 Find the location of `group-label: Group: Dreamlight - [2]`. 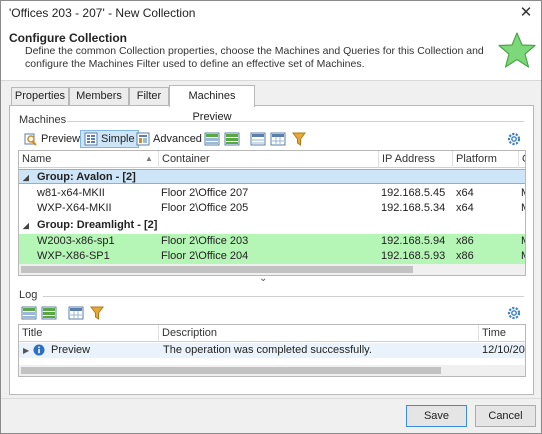

group-label: Group: Dreamlight - [2] is located at coordinates (97, 225).